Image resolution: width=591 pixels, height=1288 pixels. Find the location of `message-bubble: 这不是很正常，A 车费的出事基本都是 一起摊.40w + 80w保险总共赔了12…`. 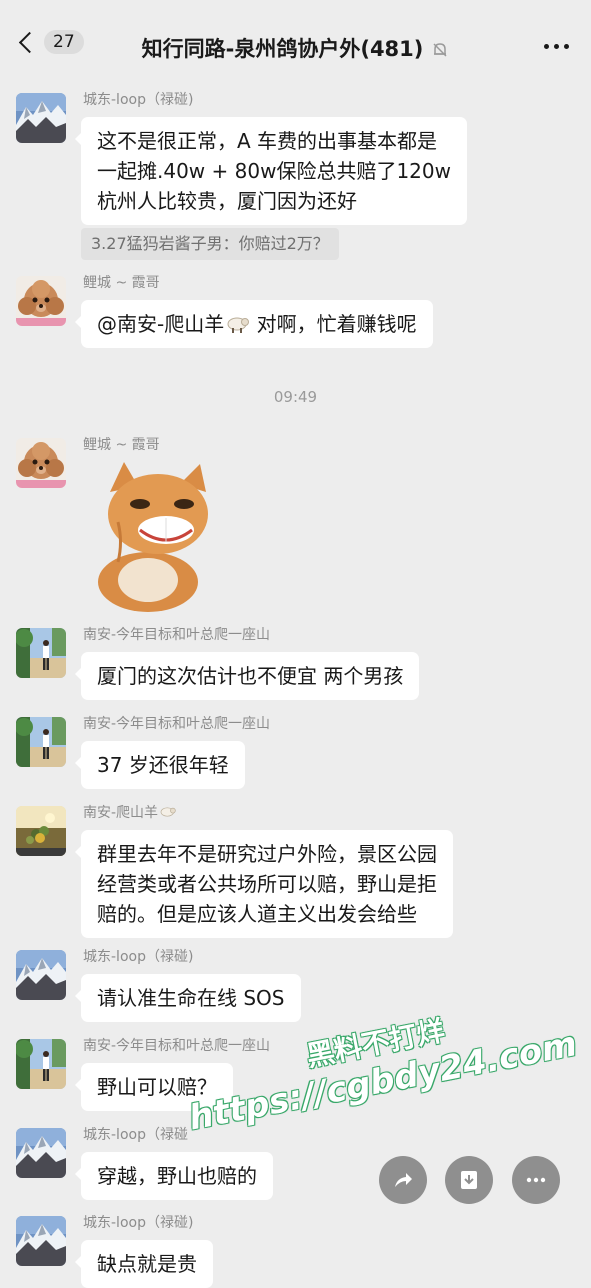

message-bubble: 这不是很正常，A 车费的出事基本都是 一起摊.40w + 80w保险总共赔了12… is located at coordinates (271, 171).